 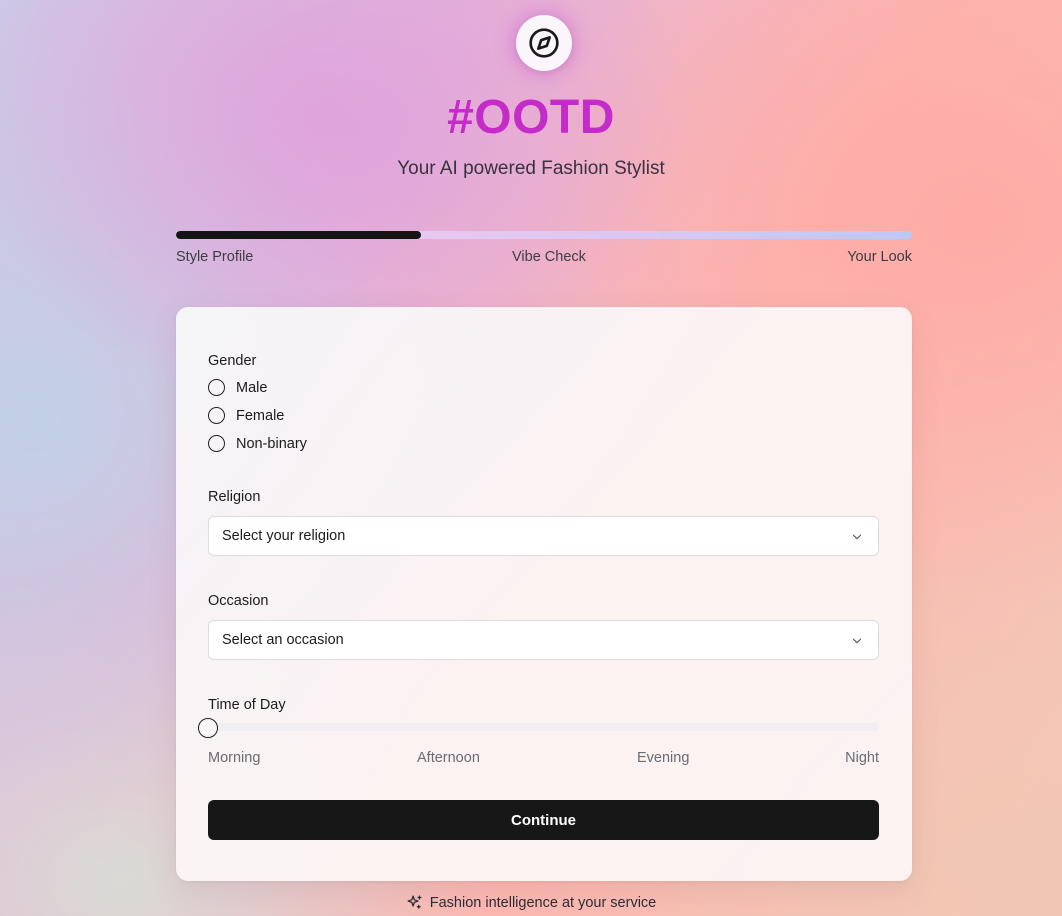 What do you see at coordinates (414, 902) in the screenshot?
I see `sparkles-icon` at bounding box center [414, 902].